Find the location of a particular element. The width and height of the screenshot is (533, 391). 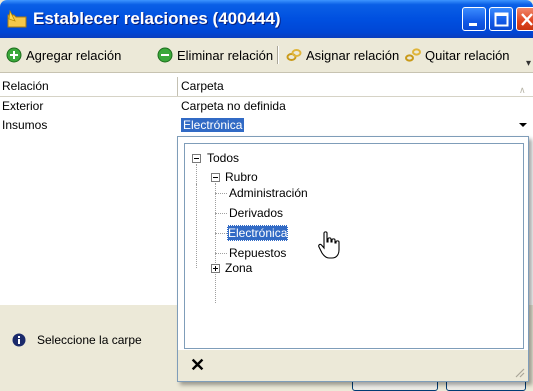

minimize-button is located at coordinates (474, 19).